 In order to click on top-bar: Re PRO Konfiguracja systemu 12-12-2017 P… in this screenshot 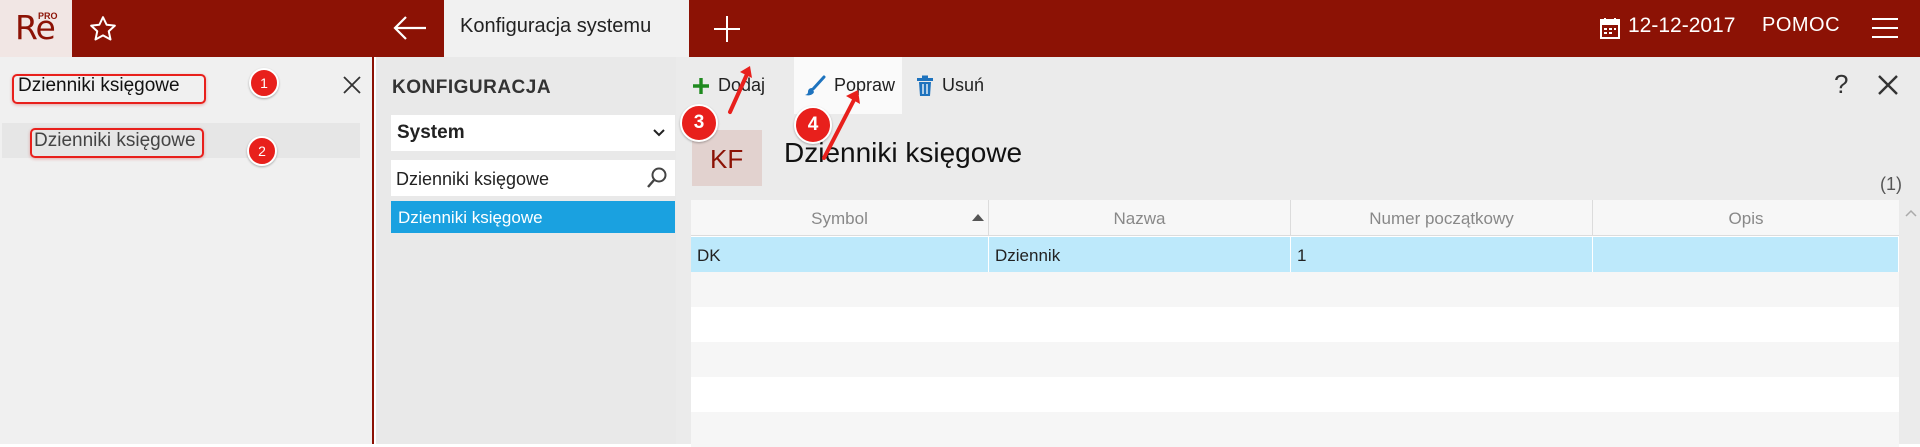, I will do `click(960, 28)`.